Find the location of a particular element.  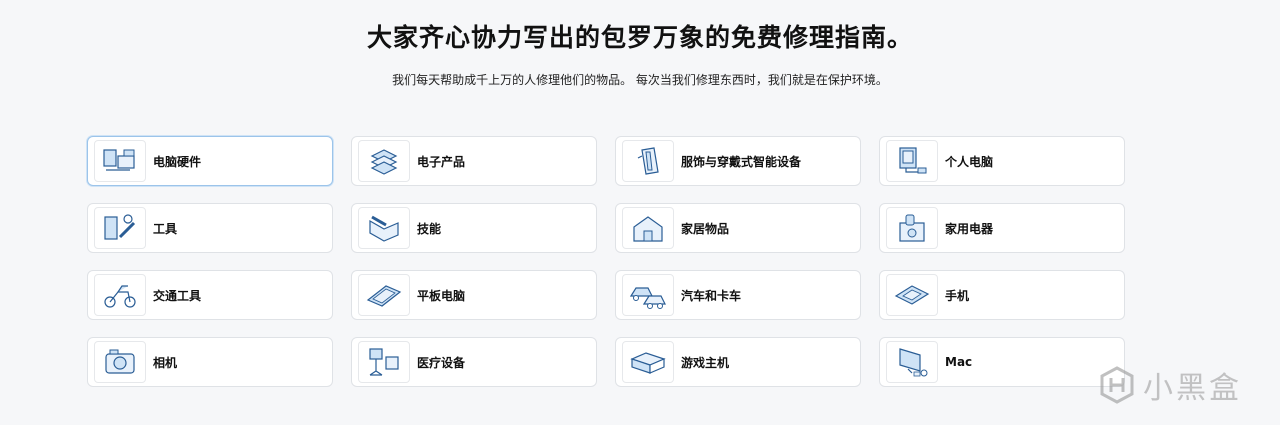

category-card-appliance: 家用电器 is located at coordinates (1002, 228).